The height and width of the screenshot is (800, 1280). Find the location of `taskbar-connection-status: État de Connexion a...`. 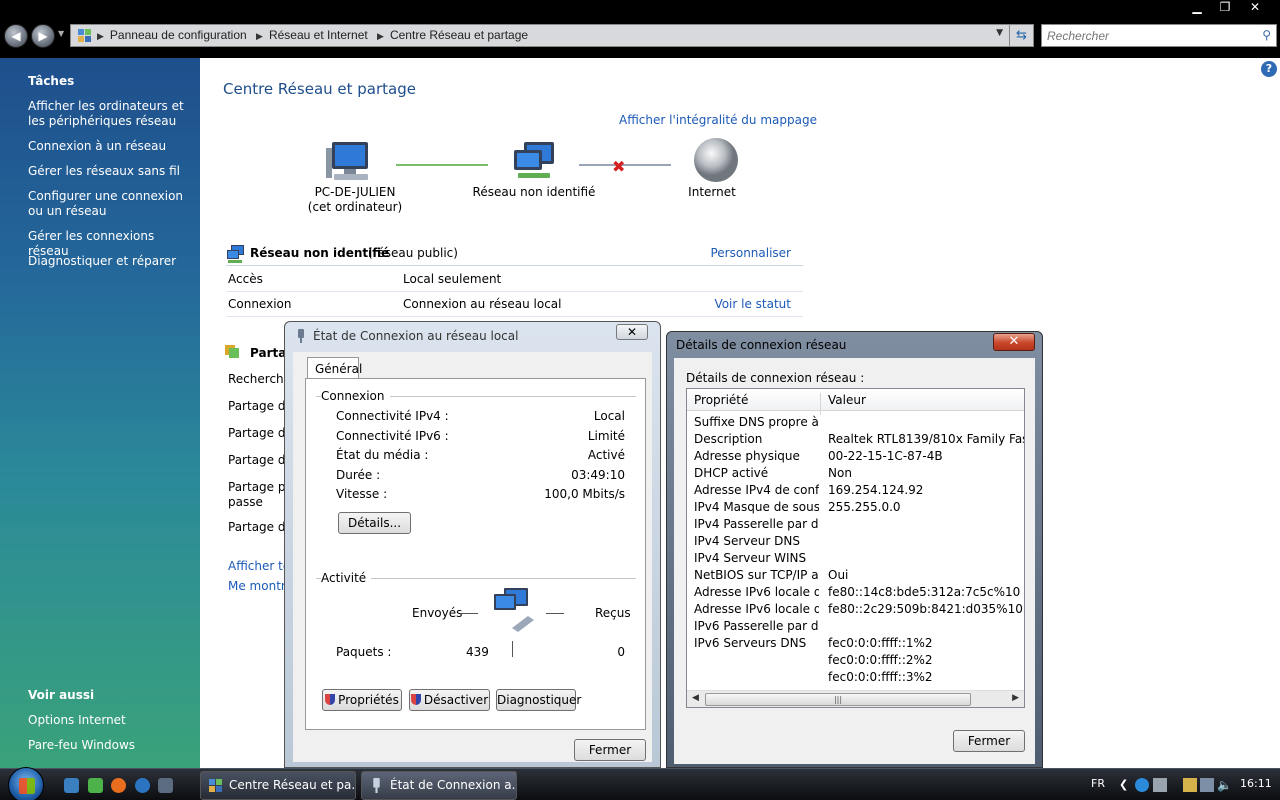

taskbar-connection-status: État de Connexion a... is located at coordinates (439, 785).